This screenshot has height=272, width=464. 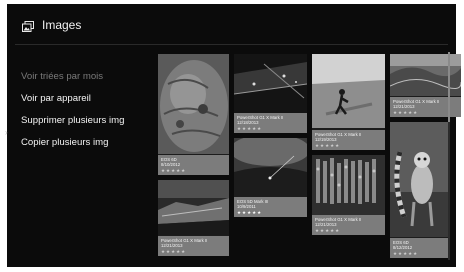 What do you see at coordinates (270, 164) in the screenshot?
I see `photo-lighthouse-sky` at bounding box center [270, 164].